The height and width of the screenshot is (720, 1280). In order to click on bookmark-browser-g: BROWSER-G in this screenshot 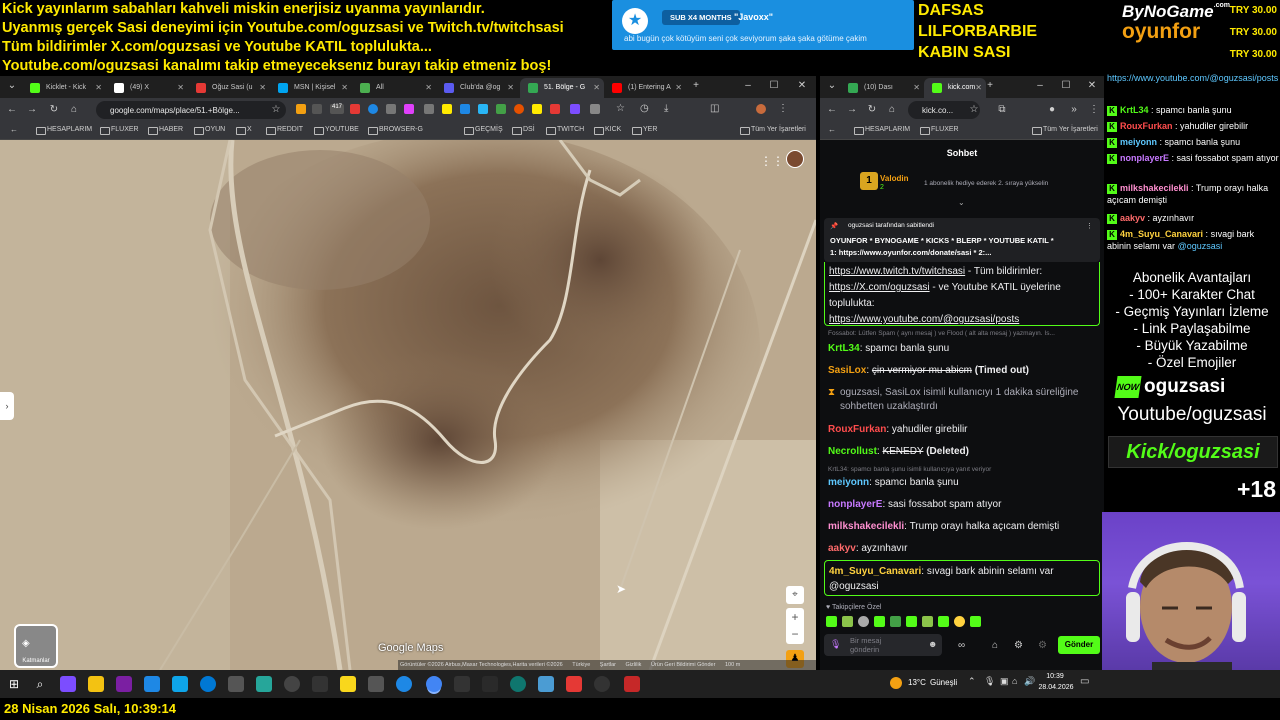, I will do `click(395, 130)`.